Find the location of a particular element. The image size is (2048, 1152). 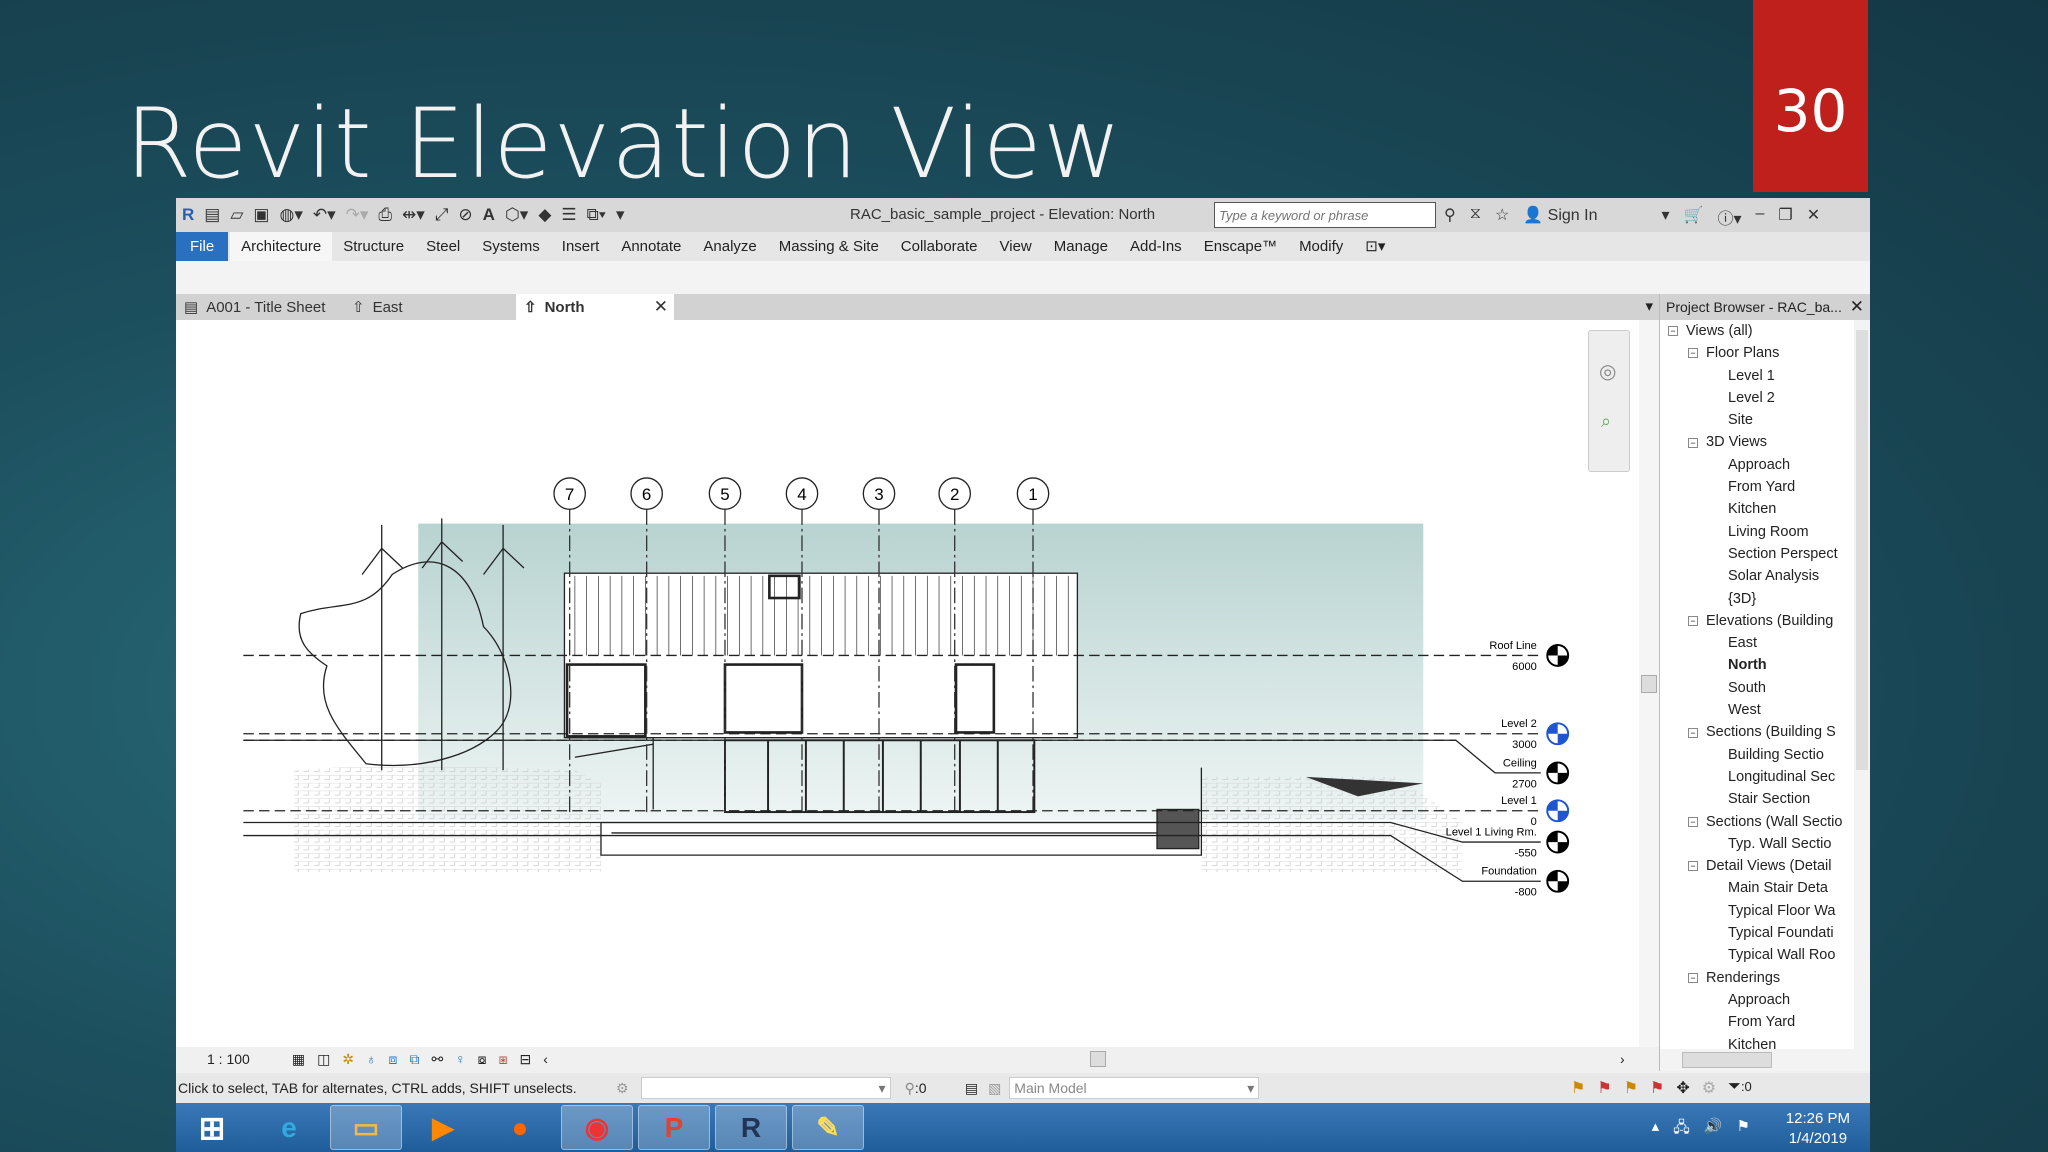

shadows-icon: ♁ is located at coordinates (371, 1059).